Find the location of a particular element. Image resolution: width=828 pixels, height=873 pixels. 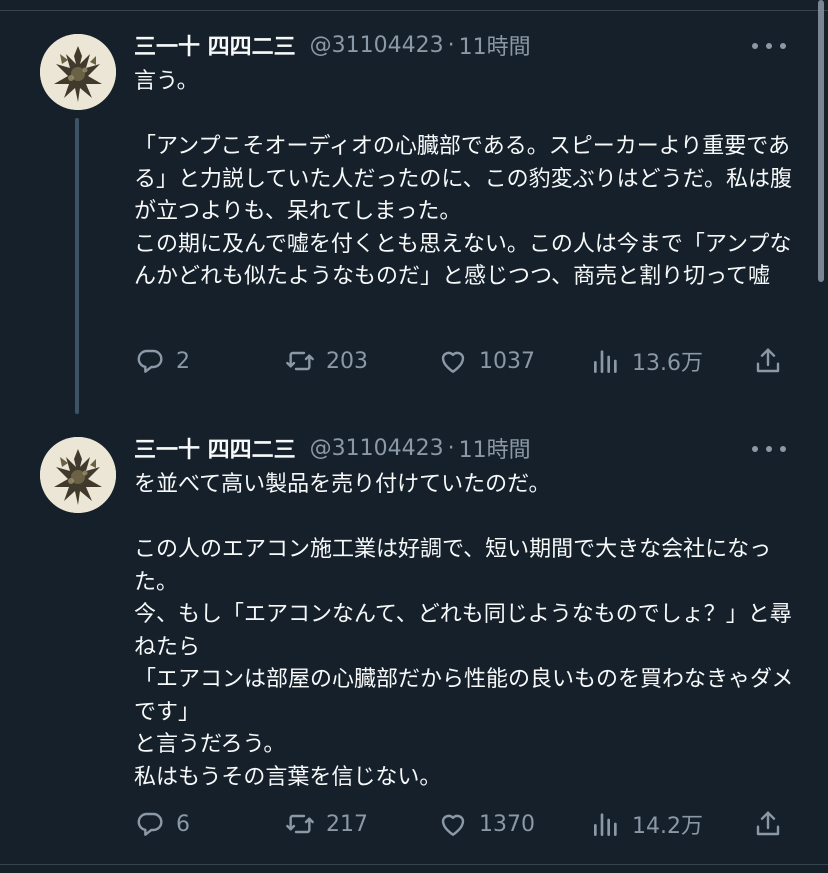

reply-button: 6 is located at coordinates (162, 824).